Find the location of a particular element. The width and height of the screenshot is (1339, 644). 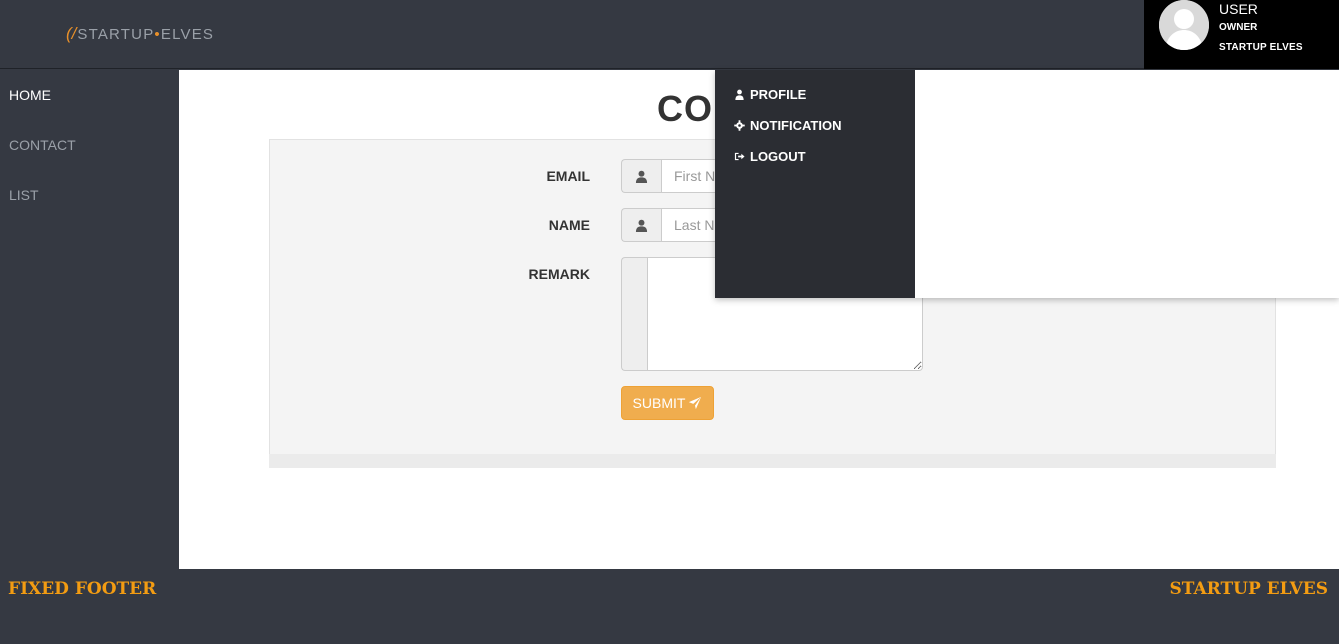

user-name: USER is located at coordinates (1238, 9).